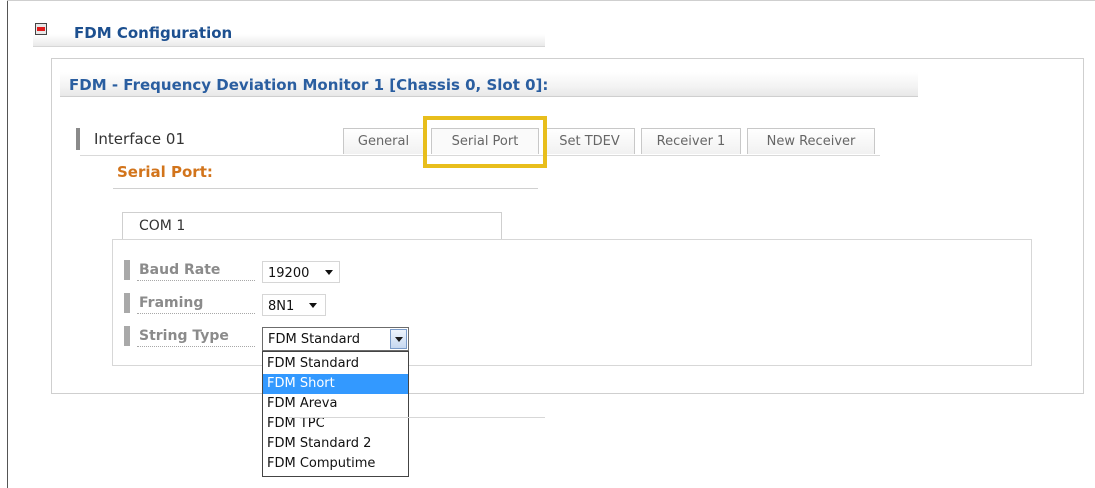 The image size is (1095, 488). Describe the element at coordinates (127, 336) in the screenshot. I see `string-type-marker` at that location.